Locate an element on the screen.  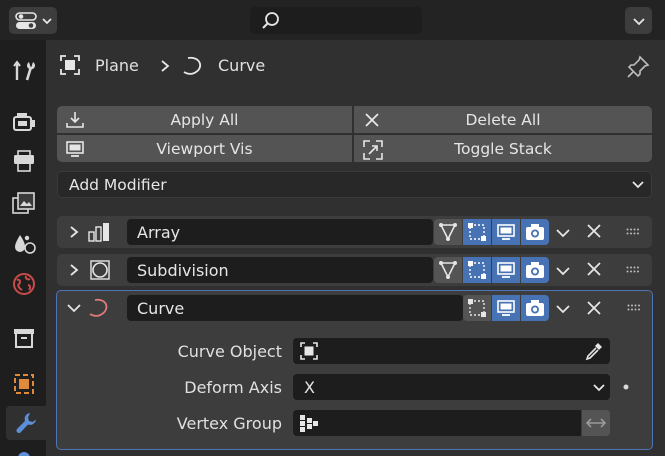
modifier-name-field: Subdivision is located at coordinates (280, 270).